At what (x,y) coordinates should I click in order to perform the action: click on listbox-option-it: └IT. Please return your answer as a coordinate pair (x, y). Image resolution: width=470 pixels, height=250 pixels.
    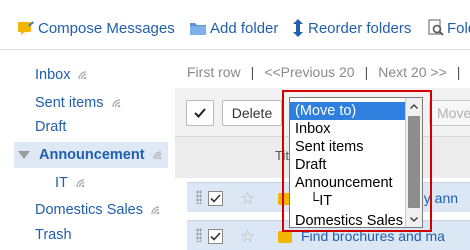
    Looking at the image, I should click on (348, 201).